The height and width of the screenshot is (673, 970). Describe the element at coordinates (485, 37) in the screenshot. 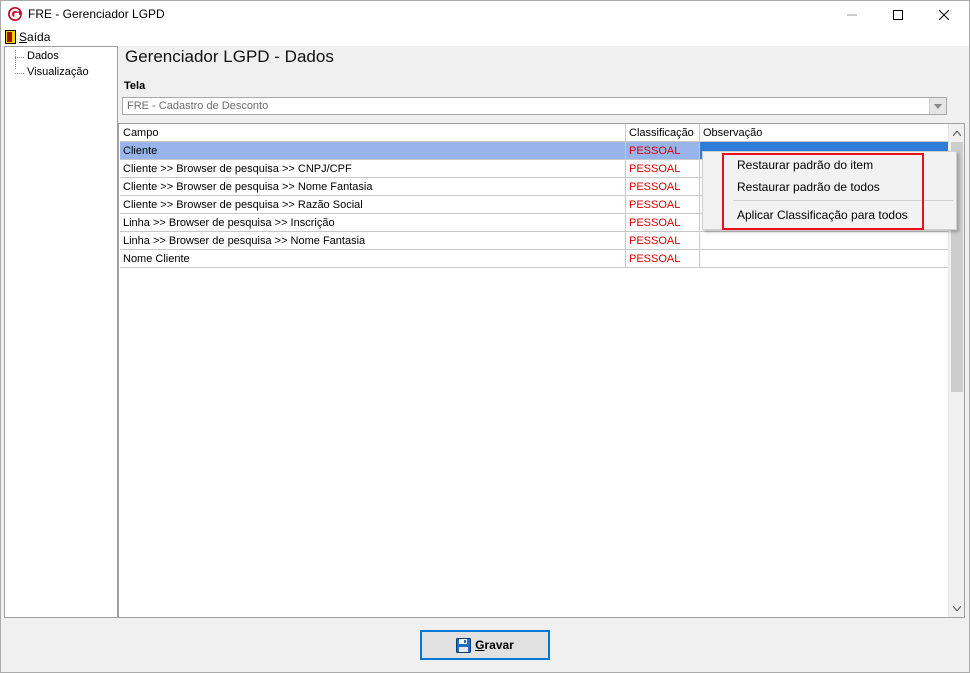

I see `menu-bar: Saída` at that location.